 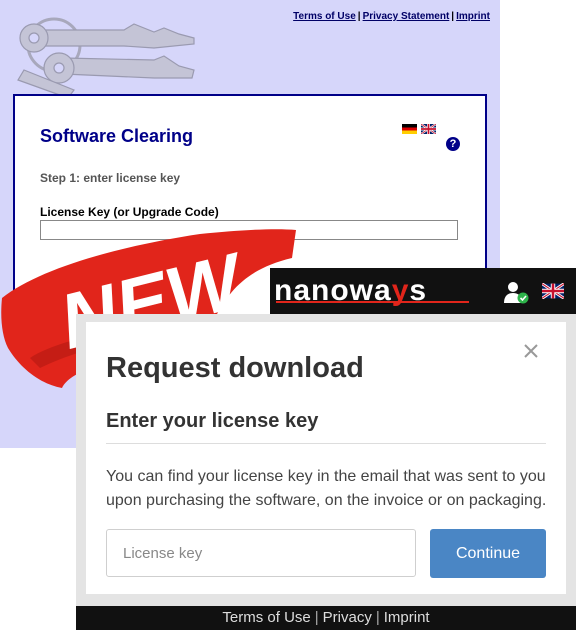 I want to click on dialog-title: Request download, so click(x=235, y=368).